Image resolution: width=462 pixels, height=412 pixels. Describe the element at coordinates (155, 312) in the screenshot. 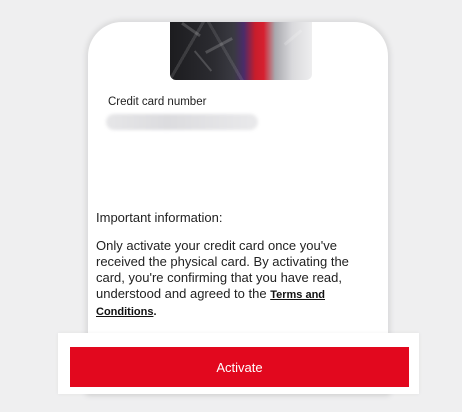

I see `terms-suffix: .` at that location.